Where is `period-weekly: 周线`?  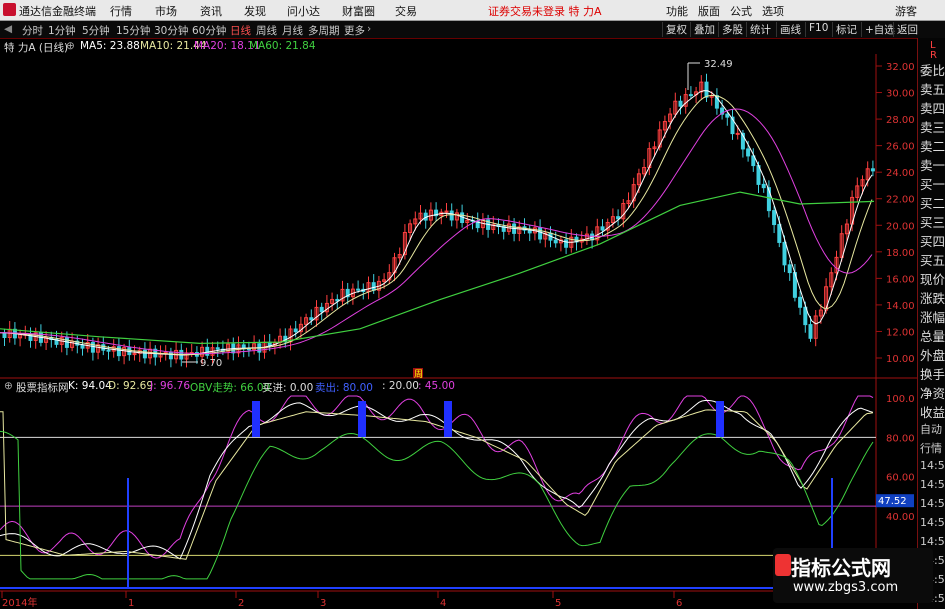
period-weekly: 周线 is located at coordinates (266, 30).